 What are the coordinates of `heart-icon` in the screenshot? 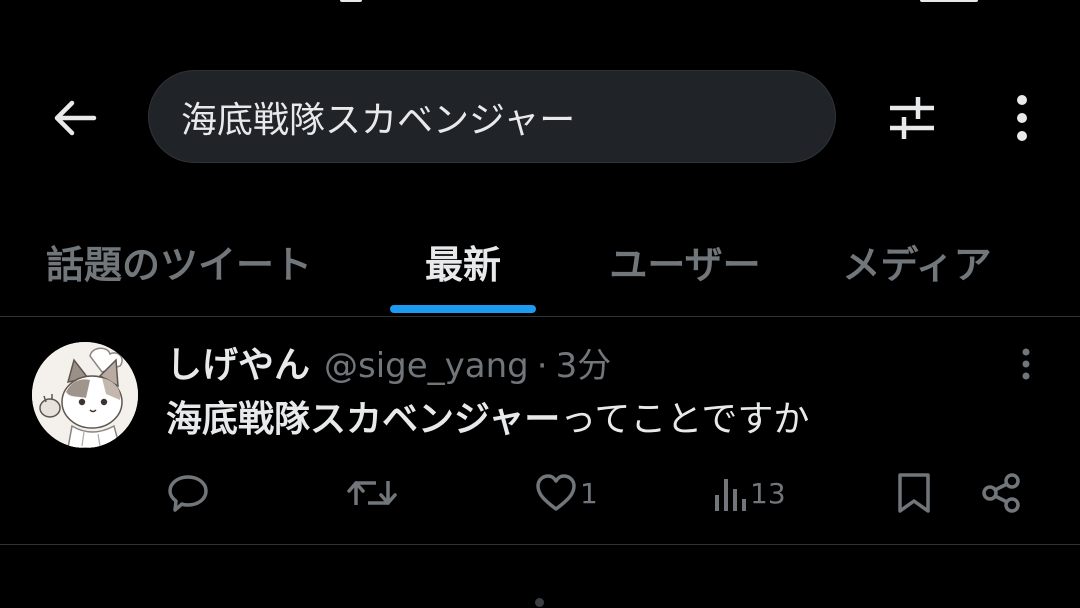 It's located at (556, 492).